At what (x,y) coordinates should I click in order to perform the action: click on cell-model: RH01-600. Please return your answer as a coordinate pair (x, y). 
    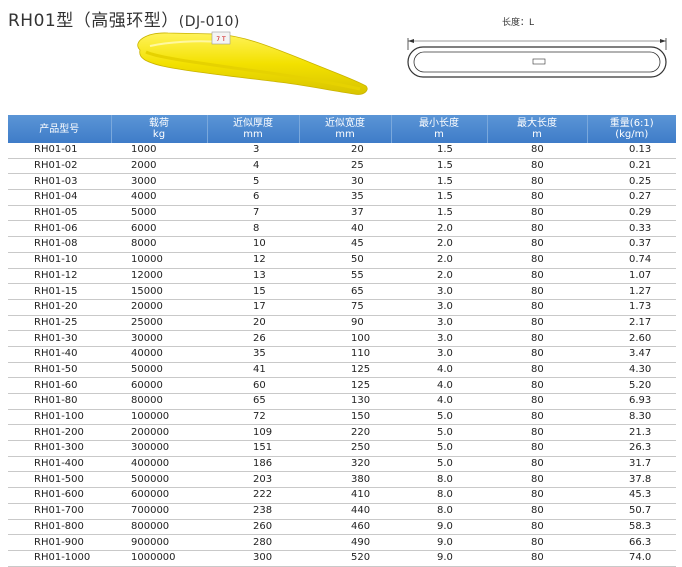
    Looking at the image, I should click on (59, 495).